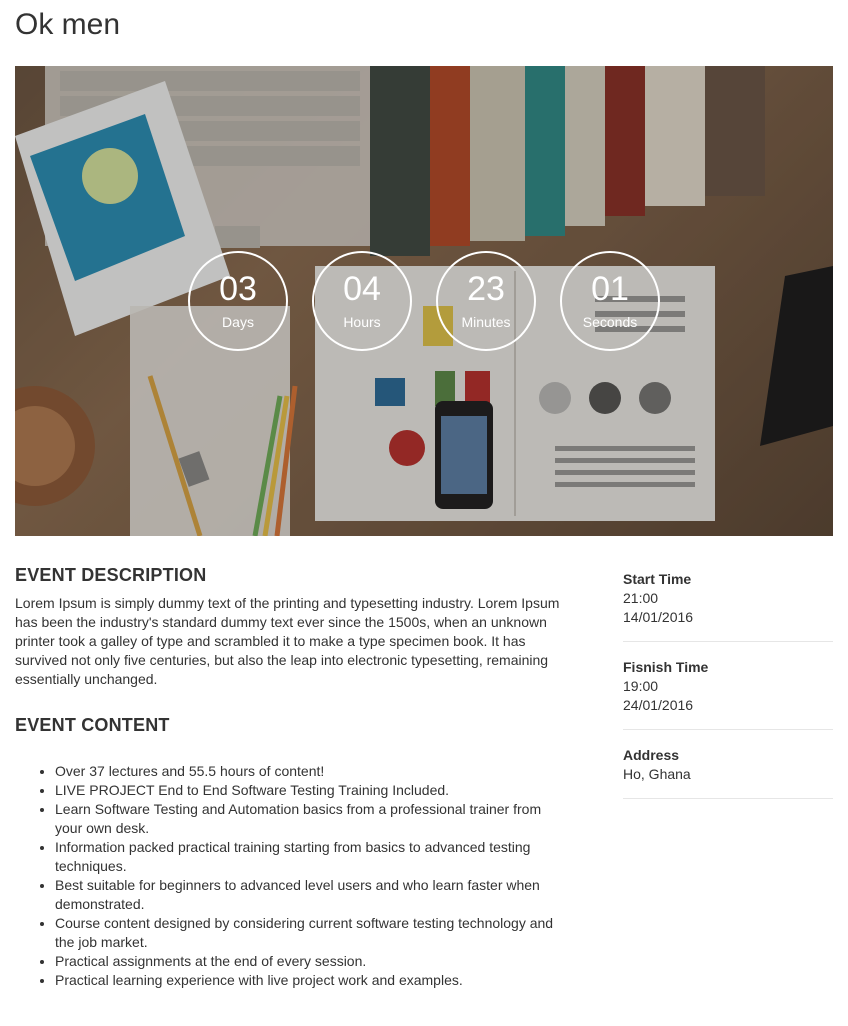 This screenshot has height=1026, width=848. I want to click on event-description-heading: EVENT DESCRIPTION, so click(111, 575).